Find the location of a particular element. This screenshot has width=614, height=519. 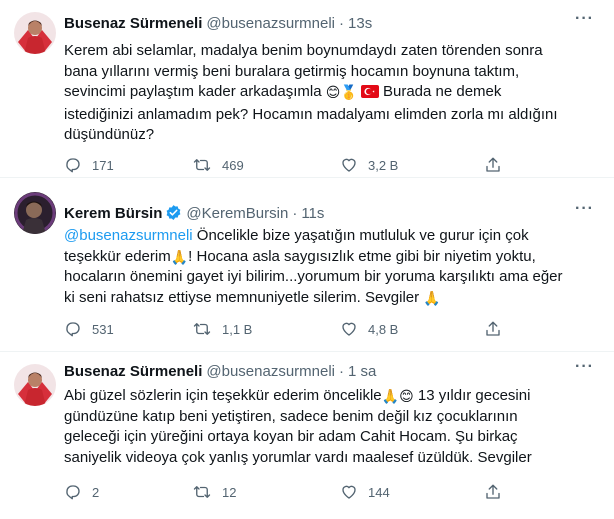

tweet-header: Kerem Bürsin @KeremBursin · 11s is located at coordinates (194, 215).